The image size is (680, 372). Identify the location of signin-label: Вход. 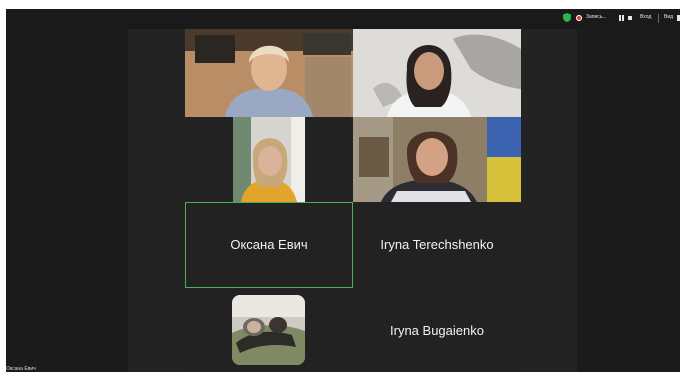
(645, 17).